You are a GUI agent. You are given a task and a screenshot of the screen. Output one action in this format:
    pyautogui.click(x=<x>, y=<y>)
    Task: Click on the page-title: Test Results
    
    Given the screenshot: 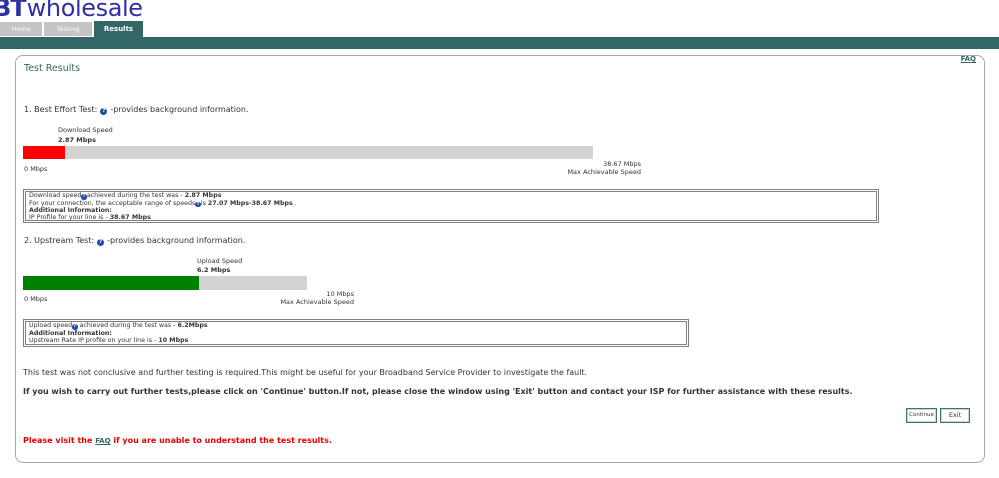 What is the action you would take?
    pyautogui.click(x=52, y=68)
    